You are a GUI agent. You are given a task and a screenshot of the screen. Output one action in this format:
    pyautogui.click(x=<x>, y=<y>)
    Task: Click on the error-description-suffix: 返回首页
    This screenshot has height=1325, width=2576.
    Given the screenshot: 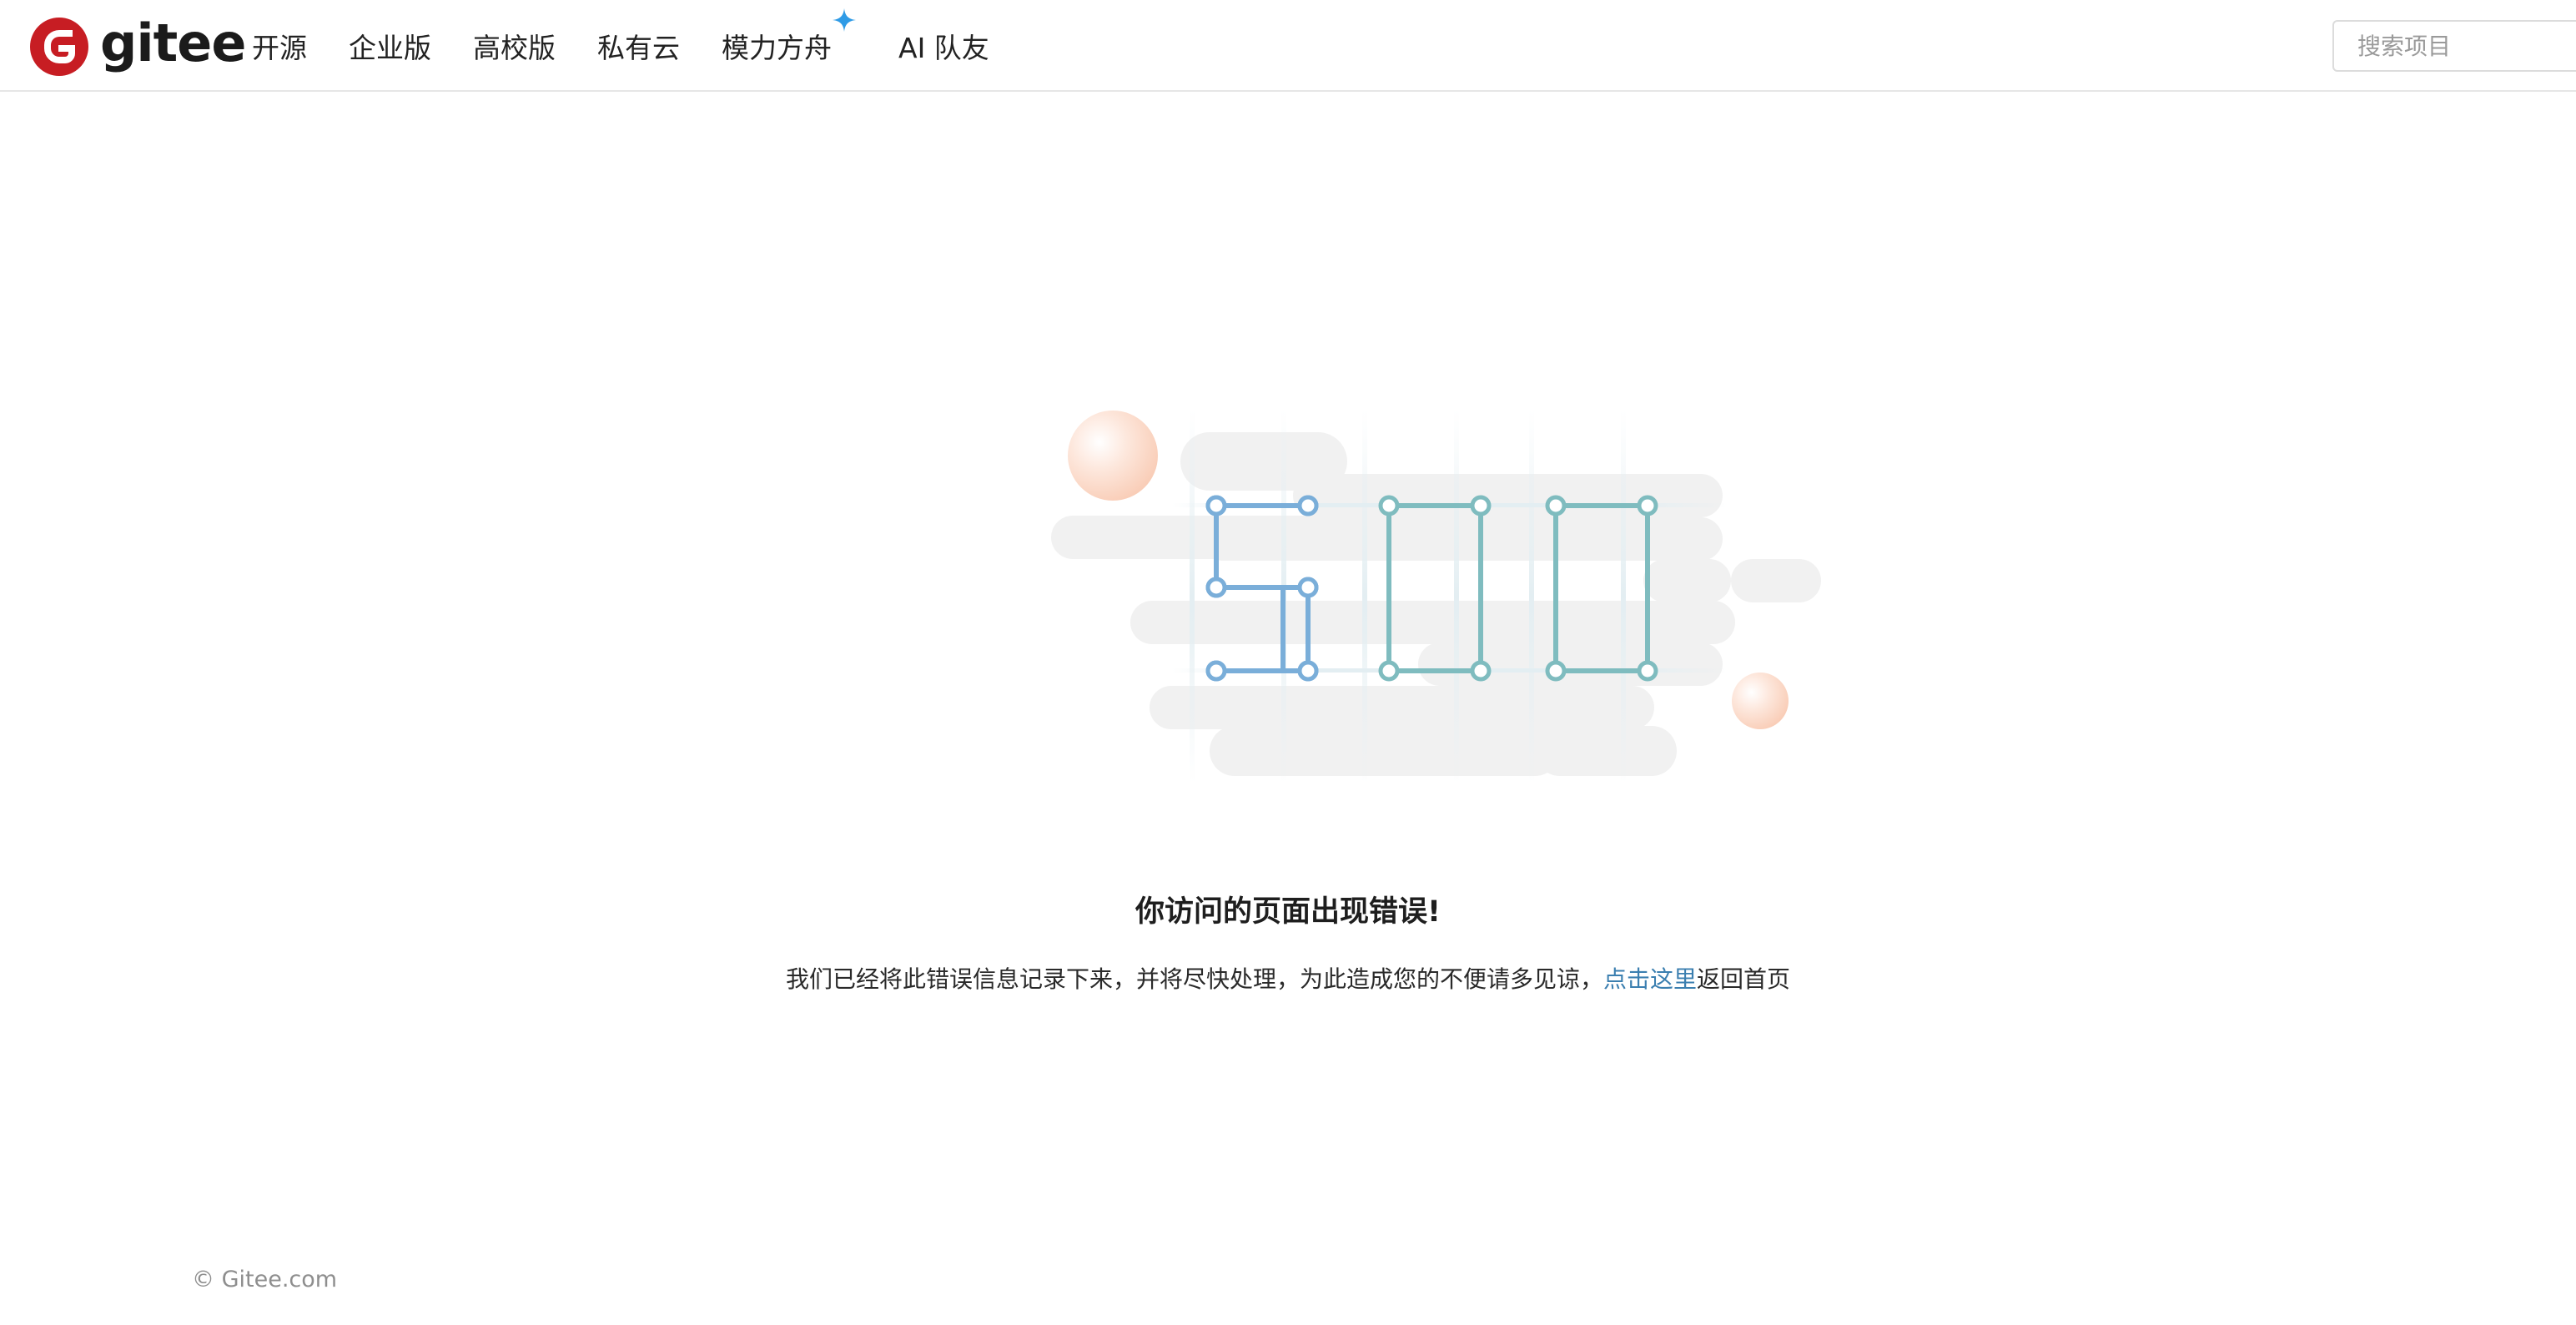 What is the action you would take?
    pyautogui.click(x=1744, y=979)
    